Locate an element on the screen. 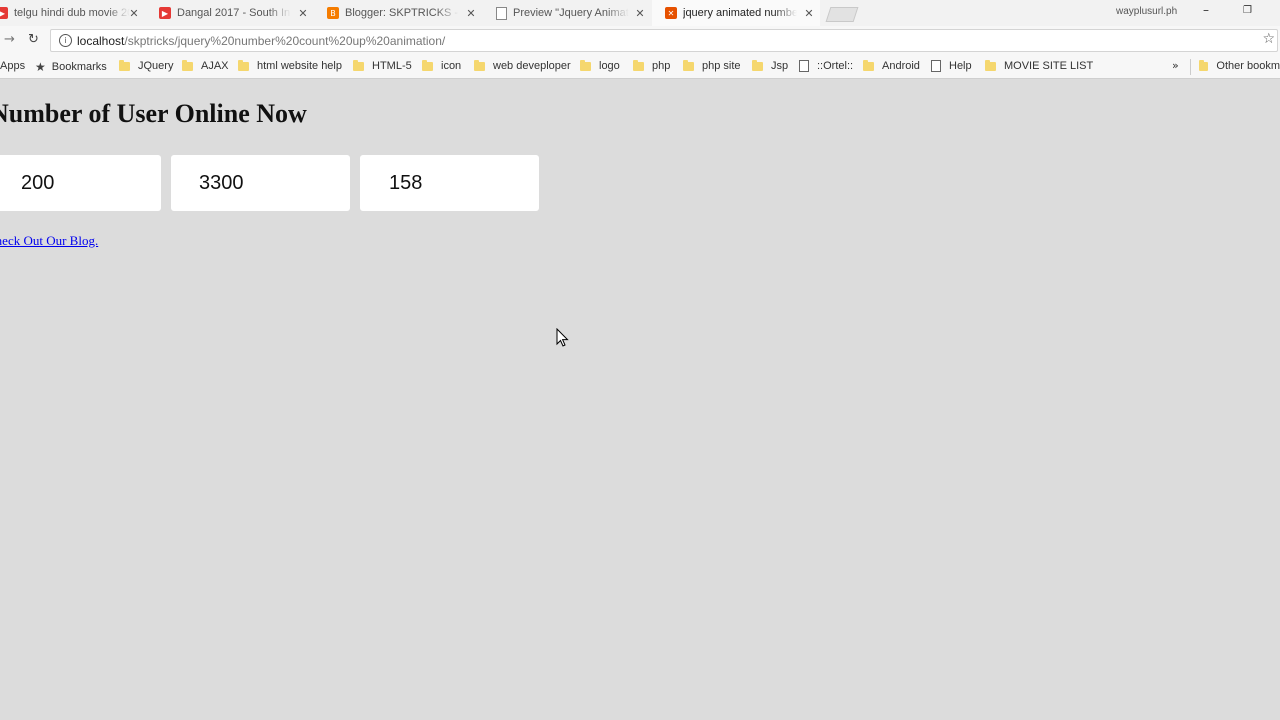  bookmark-label: logo is located at coordinates (609, 66).